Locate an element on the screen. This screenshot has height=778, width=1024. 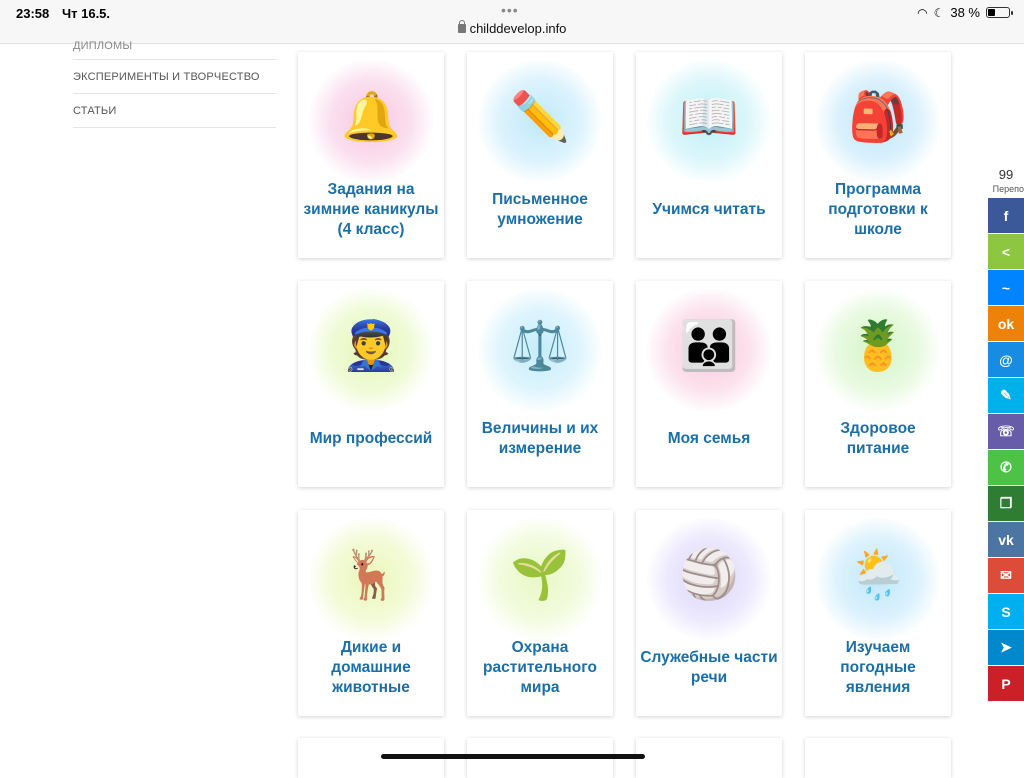
address-bar: childdevelop.info is located at coordinates (512, 28).